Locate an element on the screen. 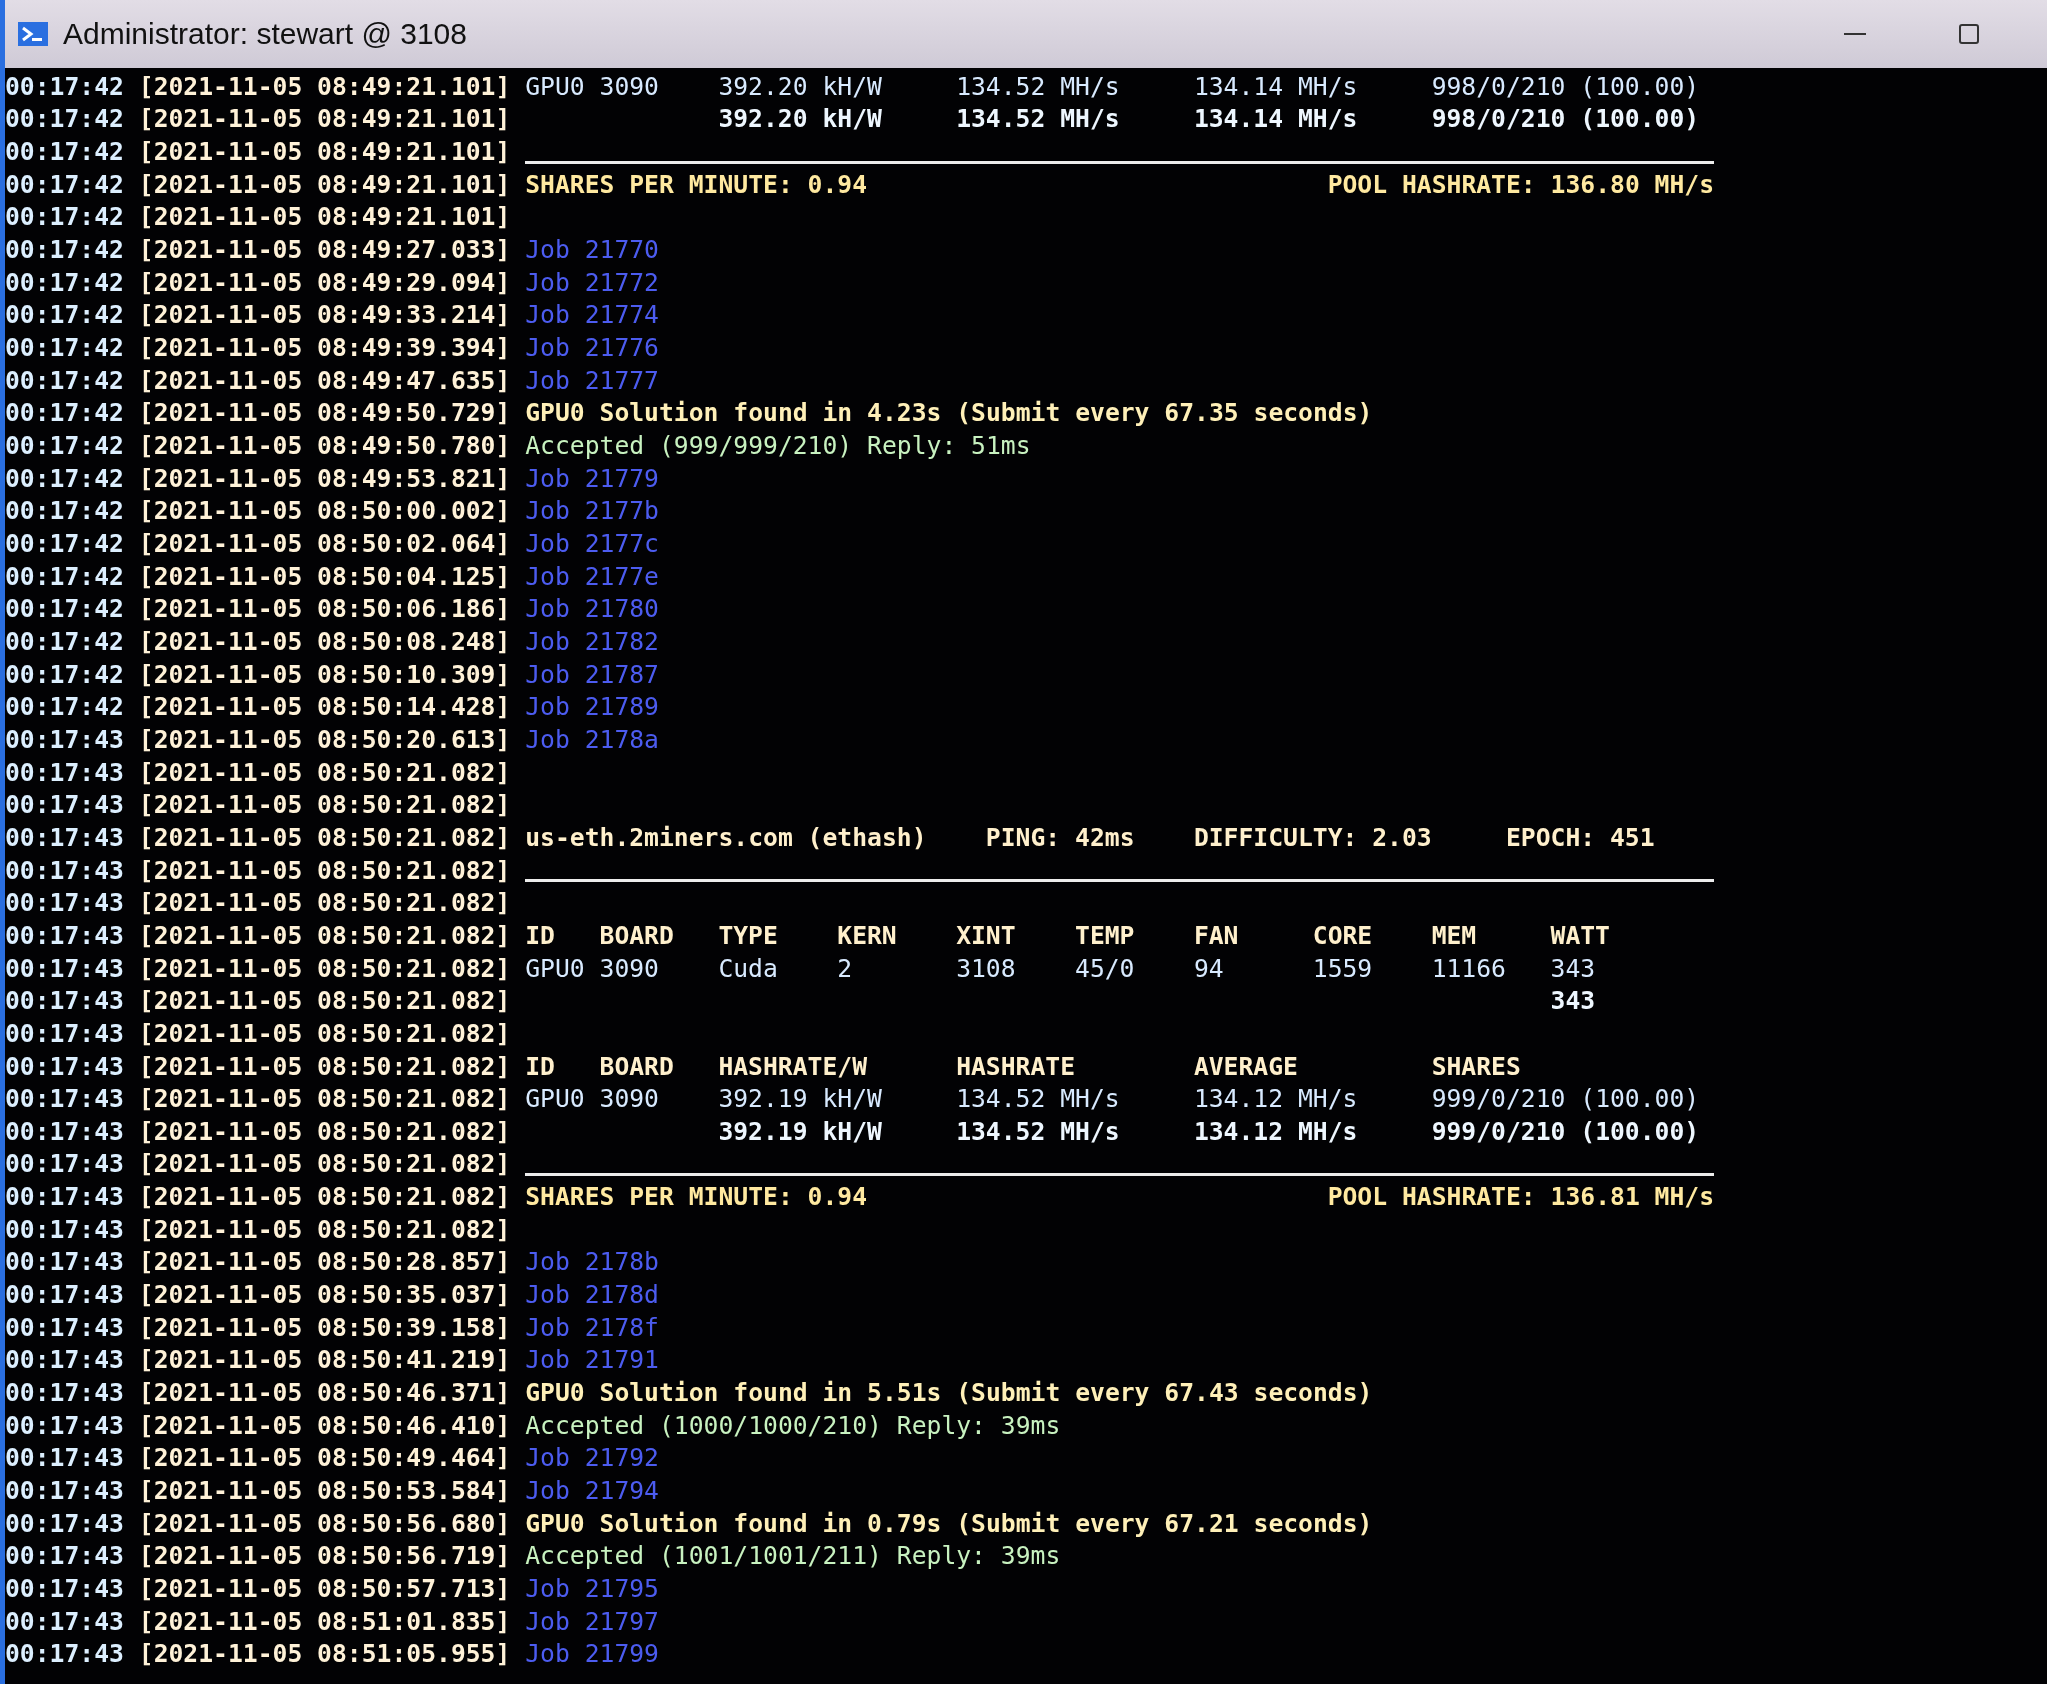  timestamp-text: [2021-11-05 08:50:39.158] is located at coordinates (324, 1327).